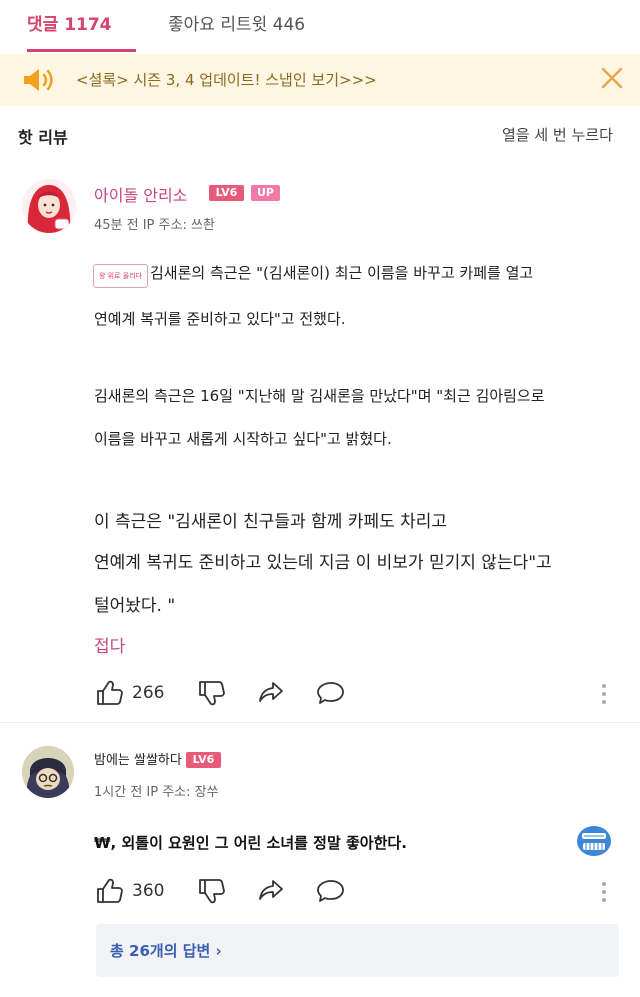  Describe the element at coordinates (342, 273) in the screenshot. I see `comment-line: 김새론의 측근은 "(김새론이) 최근 이름을 바꾸고 카페를 열고` at that location.